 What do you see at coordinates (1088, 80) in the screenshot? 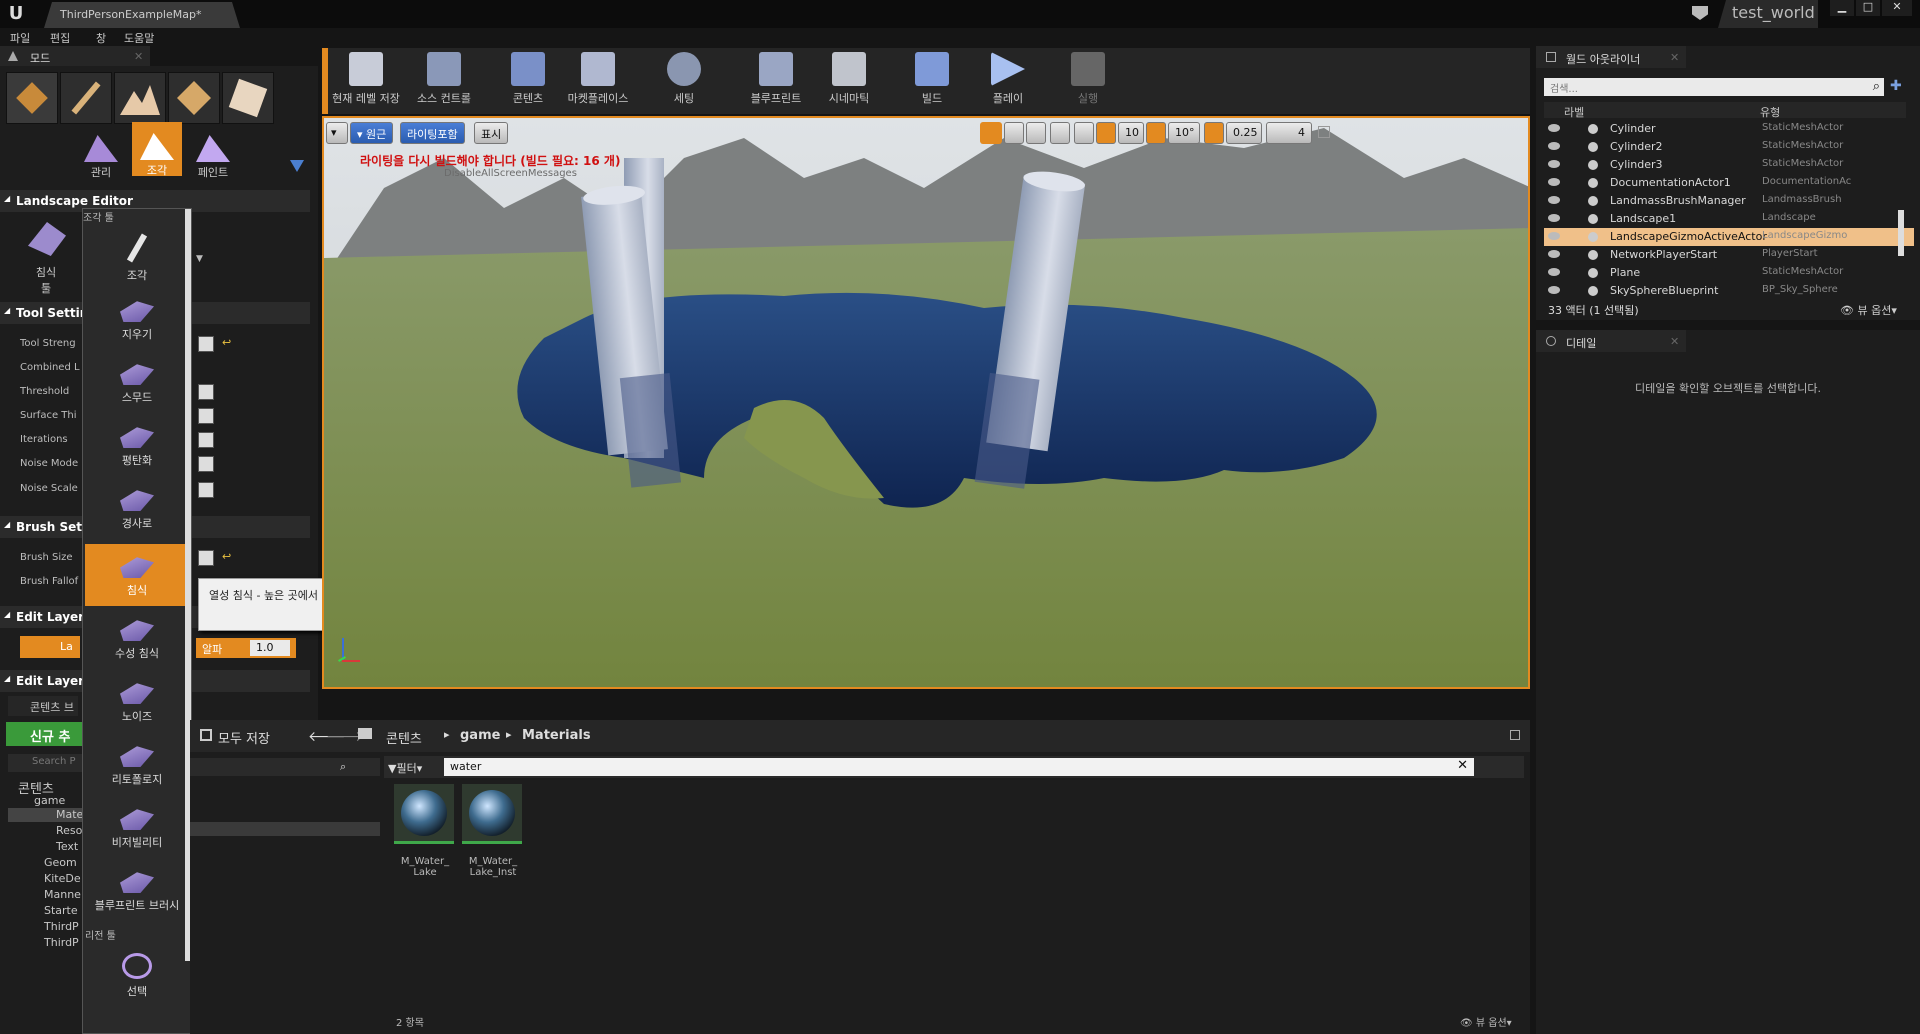
I see `launch-button: 실행` at bounding box center [1088, 80].